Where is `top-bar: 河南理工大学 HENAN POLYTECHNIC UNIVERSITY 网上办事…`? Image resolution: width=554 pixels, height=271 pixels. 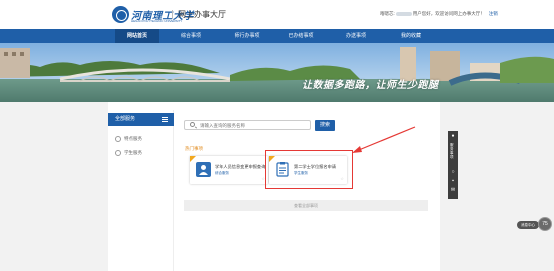 top-bar: 河南理工大学 HENAN POLYTECHNIC UNIVERSITY 网上办事… is located at coordinates (277, 14).